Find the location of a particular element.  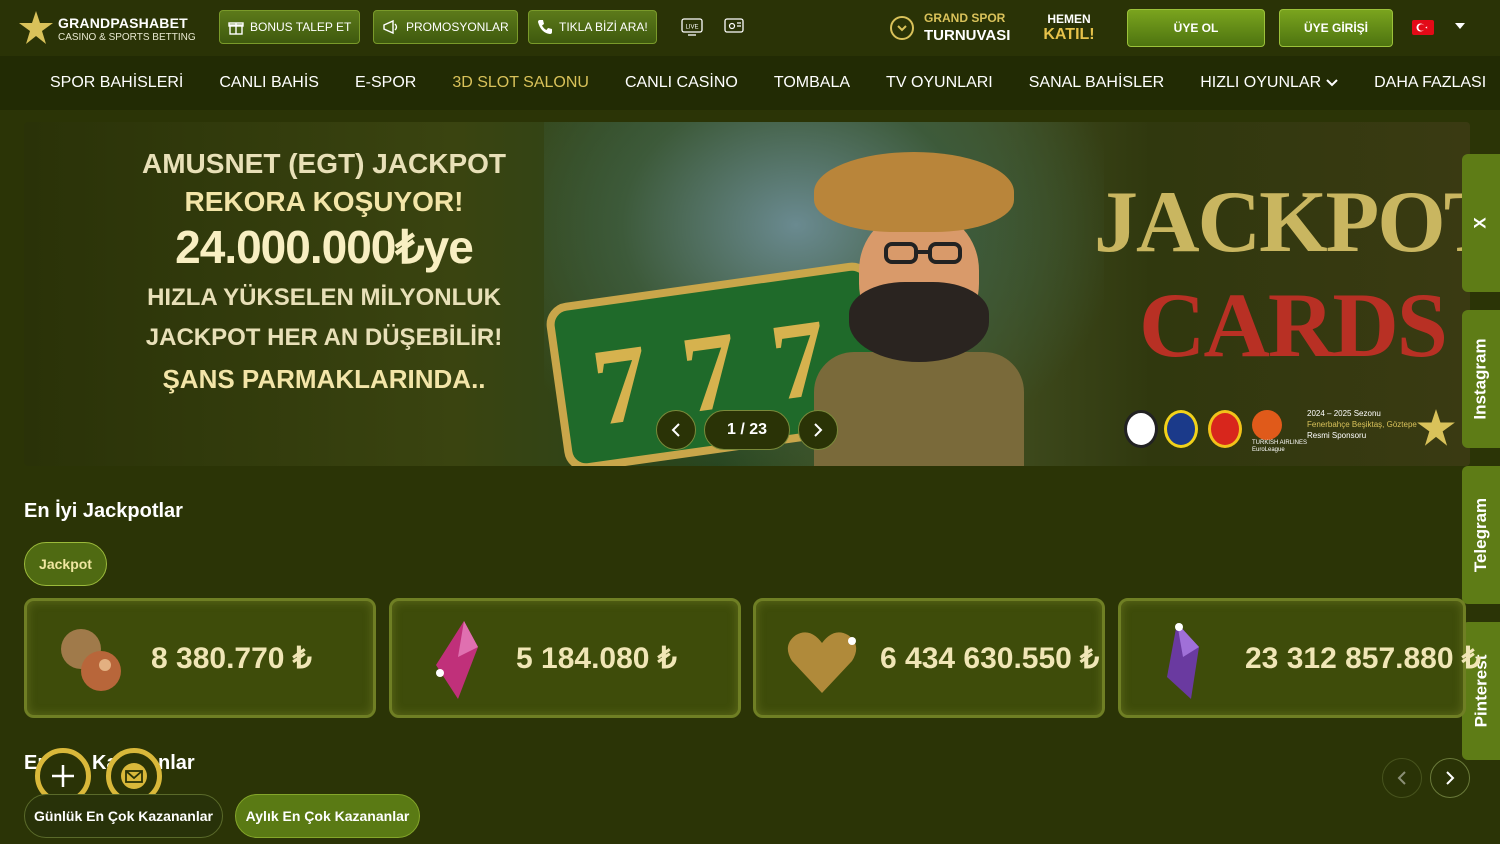

banner-line3: 24.000.000₺ye is located at coordinates (324, 247).